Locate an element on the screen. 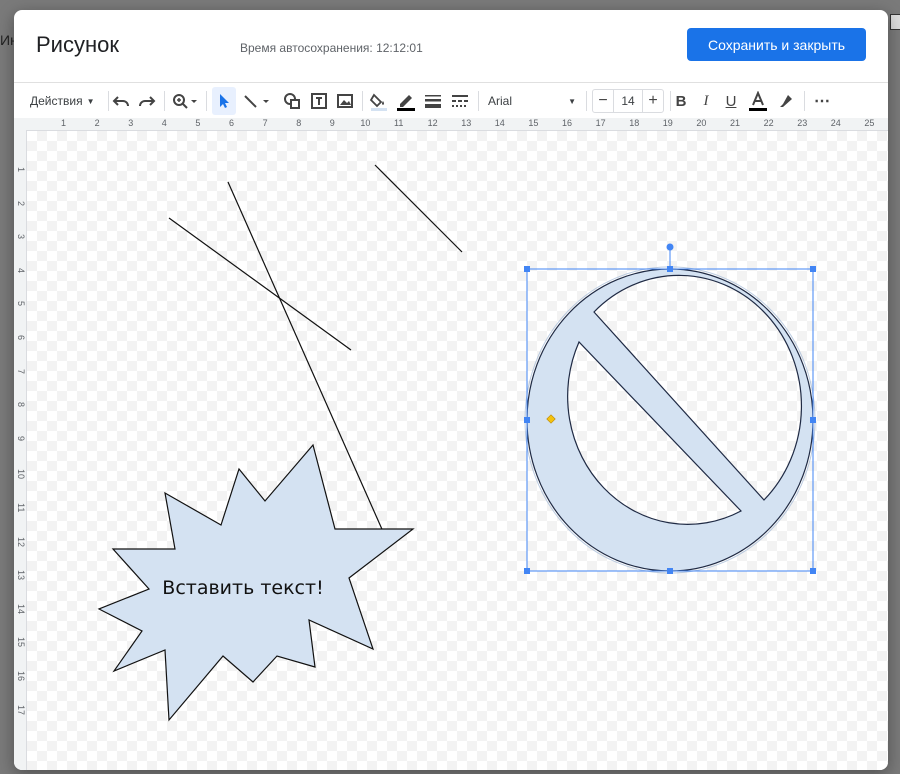 This screenshot has height=774, width=900. ruler-tick-label: 19 is located at coordinates (667, 123).